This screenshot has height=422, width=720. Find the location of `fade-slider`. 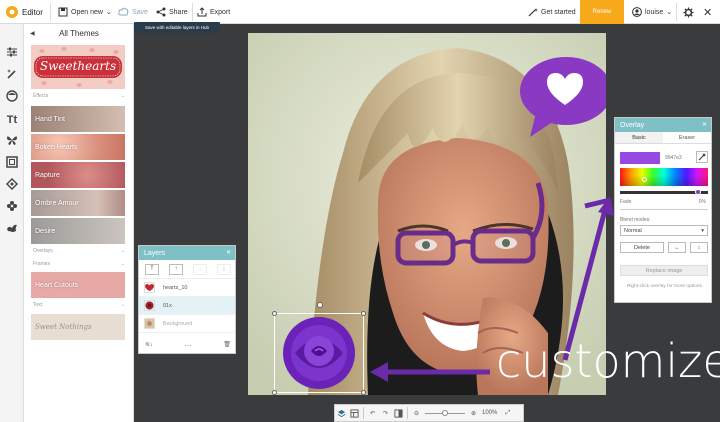

fade-slider is located at coordinates (664, 209).